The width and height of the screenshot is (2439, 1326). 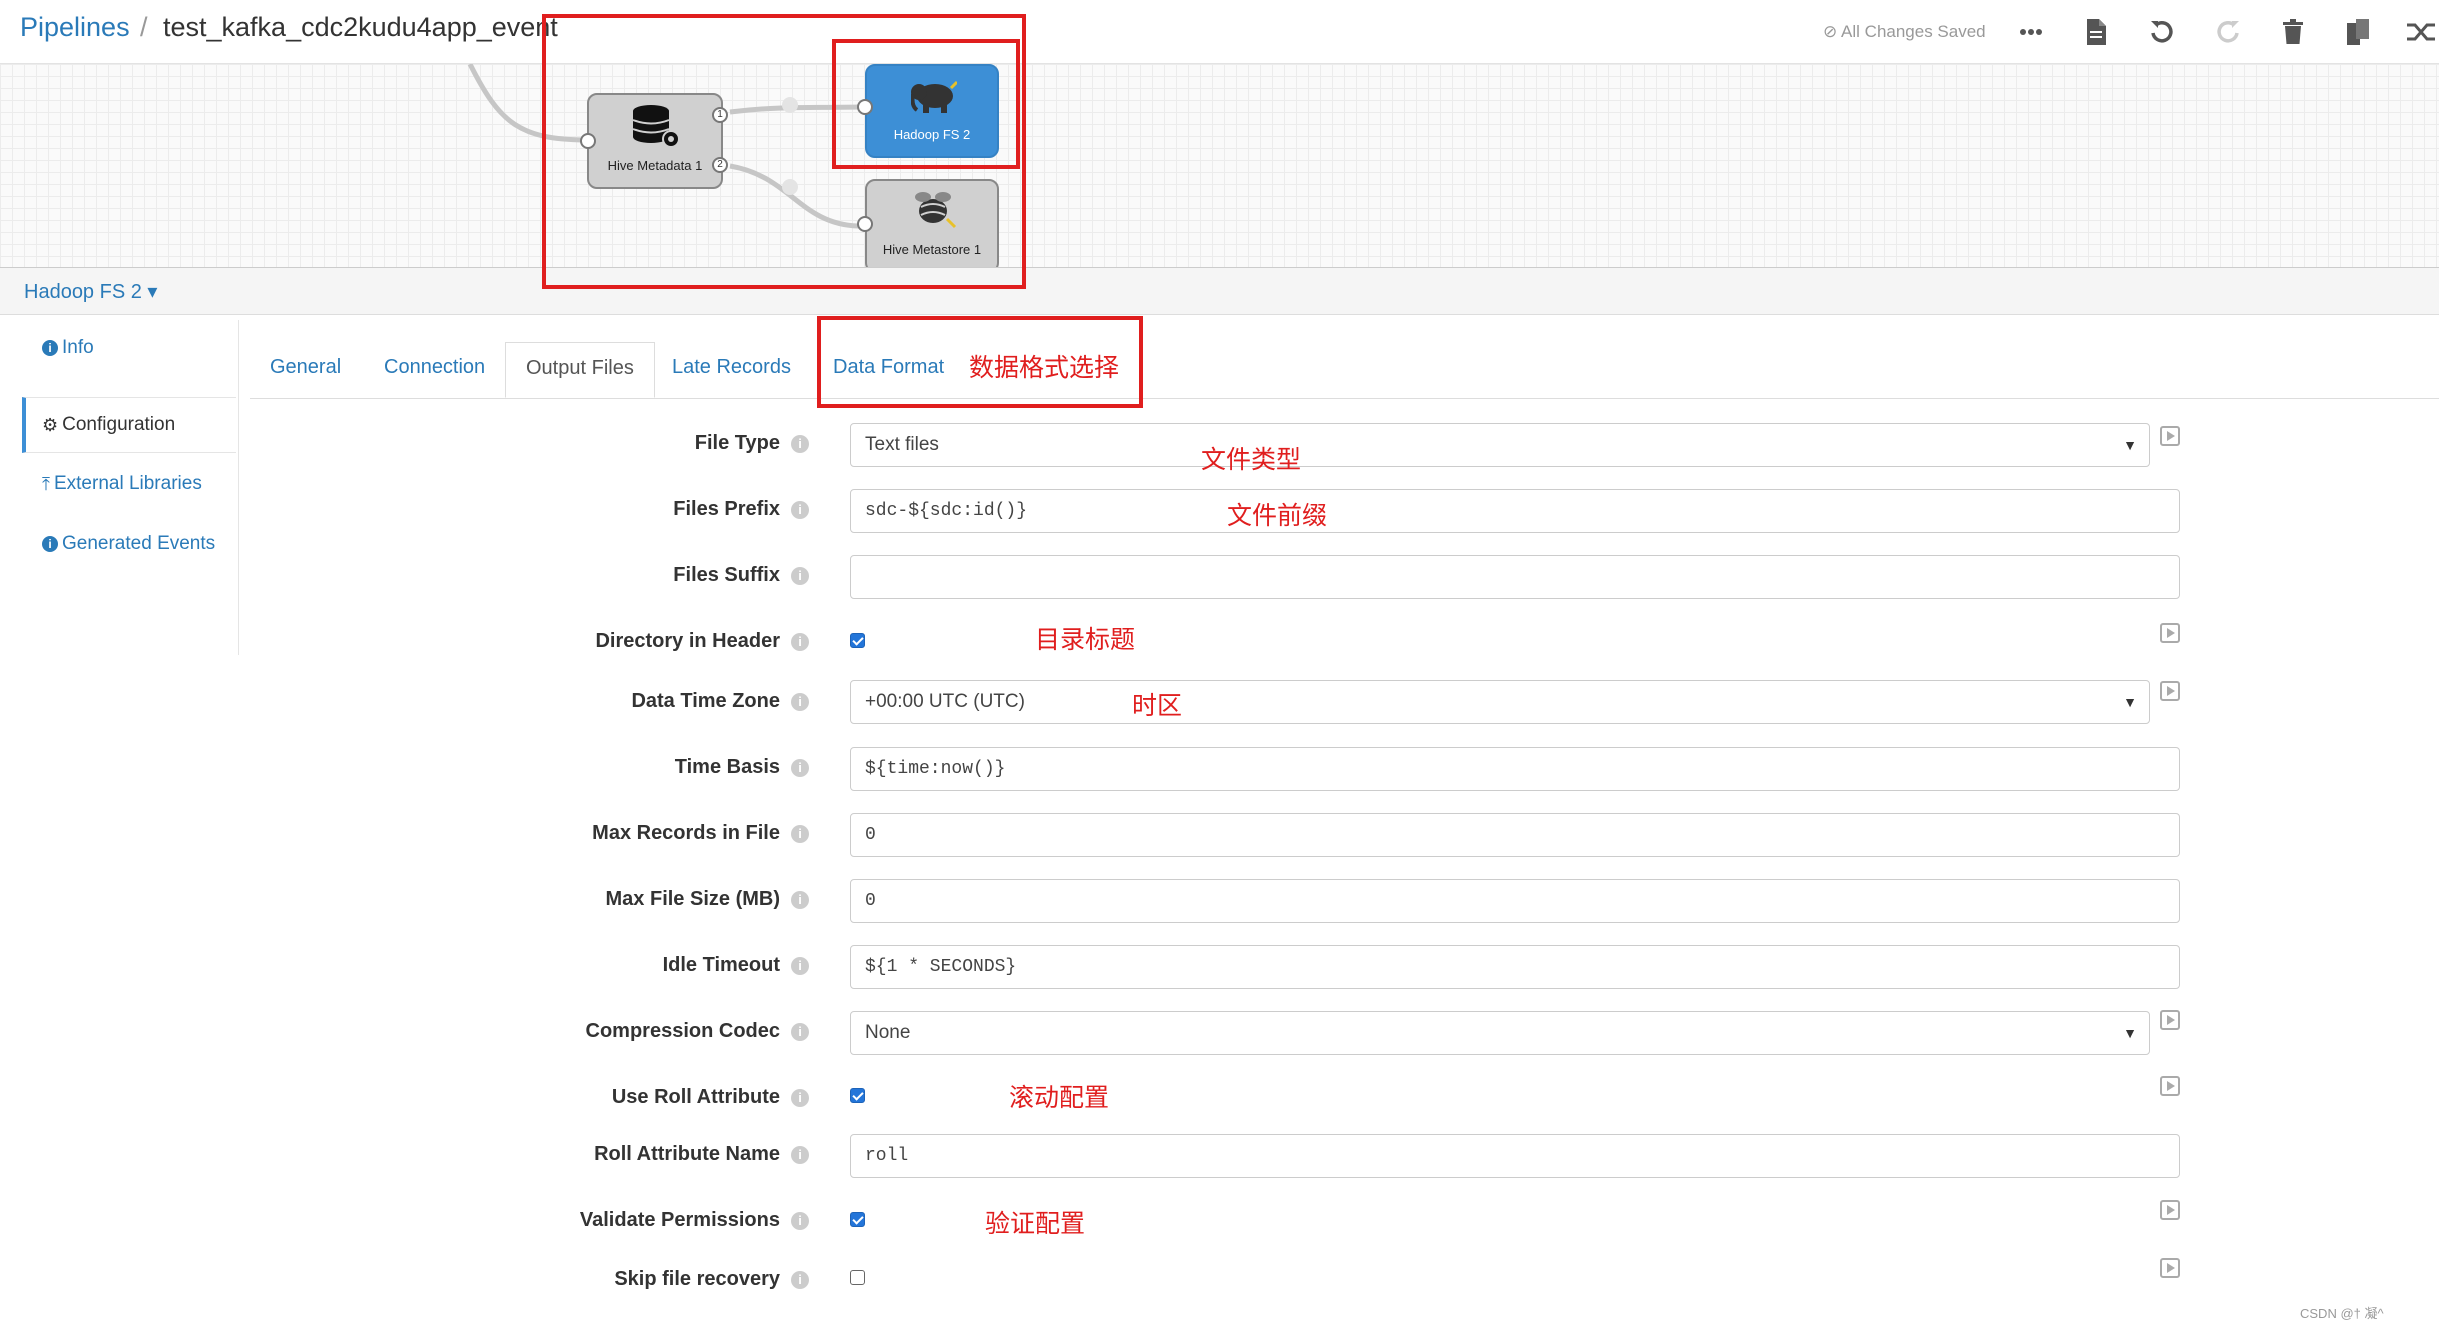 What do you see at coordinates (1277, 516) in the screenshot?
I see `annotation-files-prefix: 文件前缀` at bounding box center [1277, 516].